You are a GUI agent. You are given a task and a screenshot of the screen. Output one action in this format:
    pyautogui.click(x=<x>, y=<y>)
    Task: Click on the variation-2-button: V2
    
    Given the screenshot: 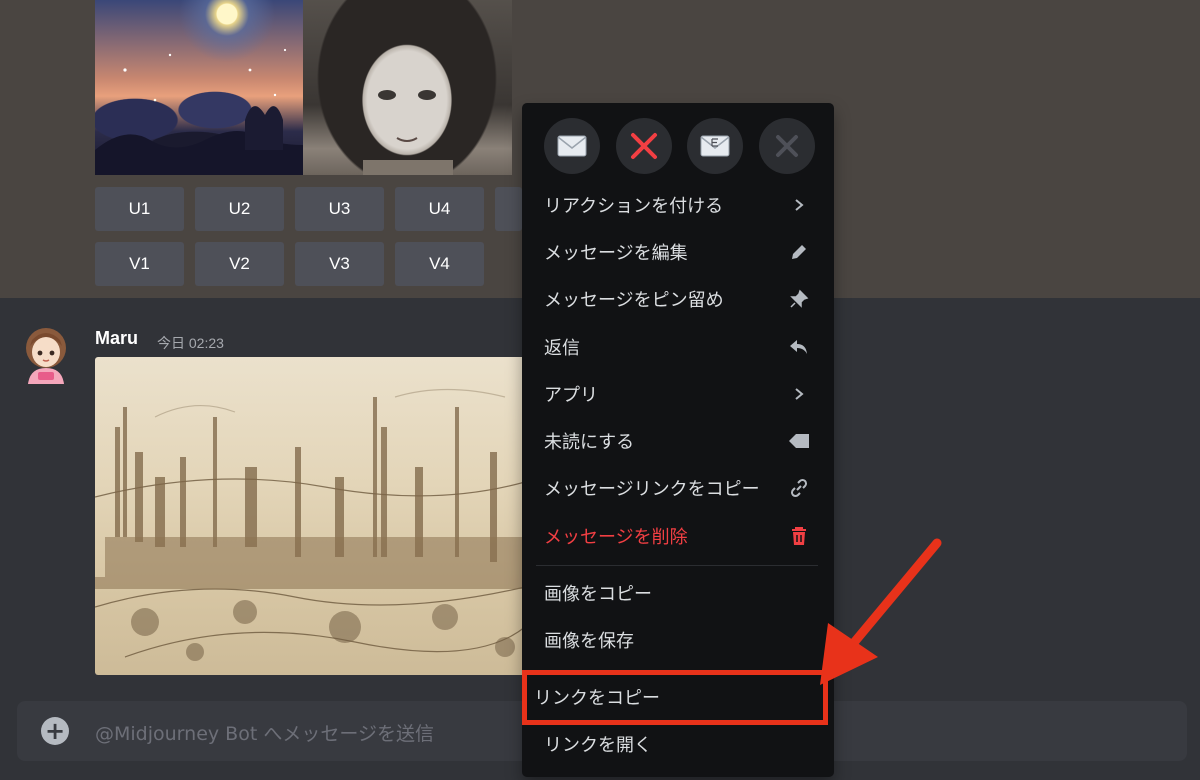 What is the action you would take?
    pyautogui.click(x=239, y=264)
    